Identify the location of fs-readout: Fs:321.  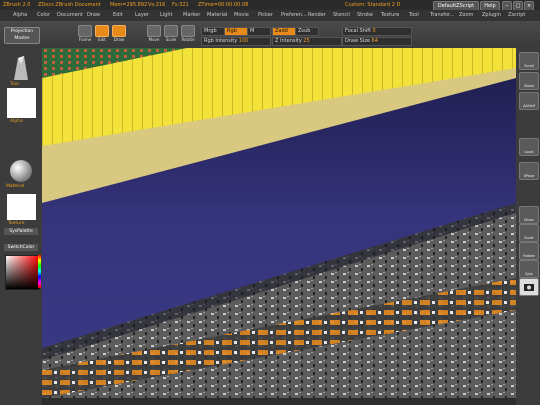
(180, 5).